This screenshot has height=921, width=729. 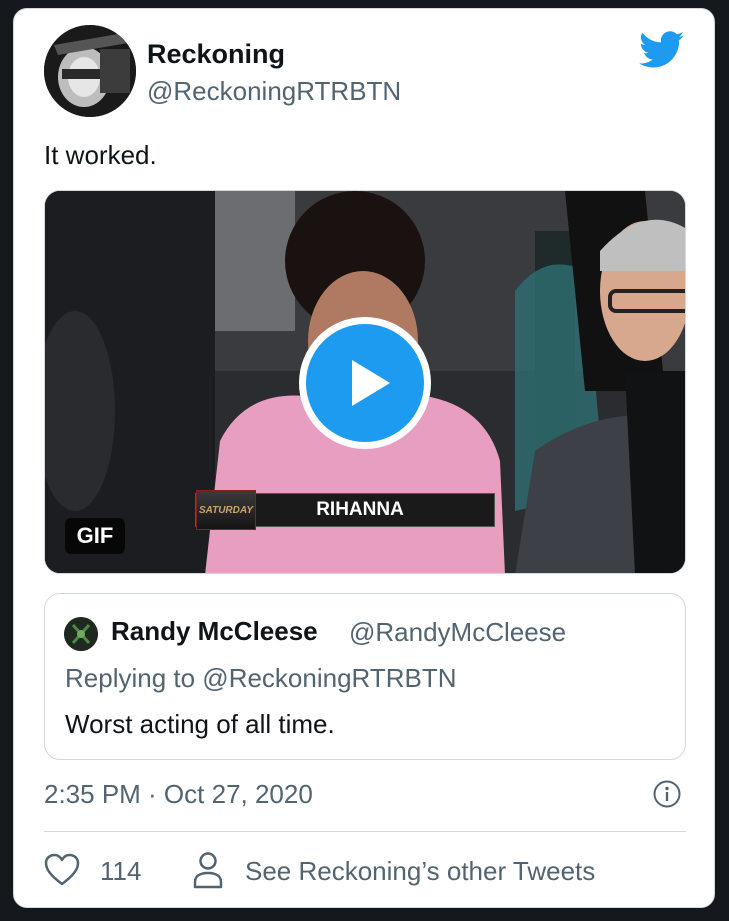 I want to click on play-button, so click(x=365, y=383).